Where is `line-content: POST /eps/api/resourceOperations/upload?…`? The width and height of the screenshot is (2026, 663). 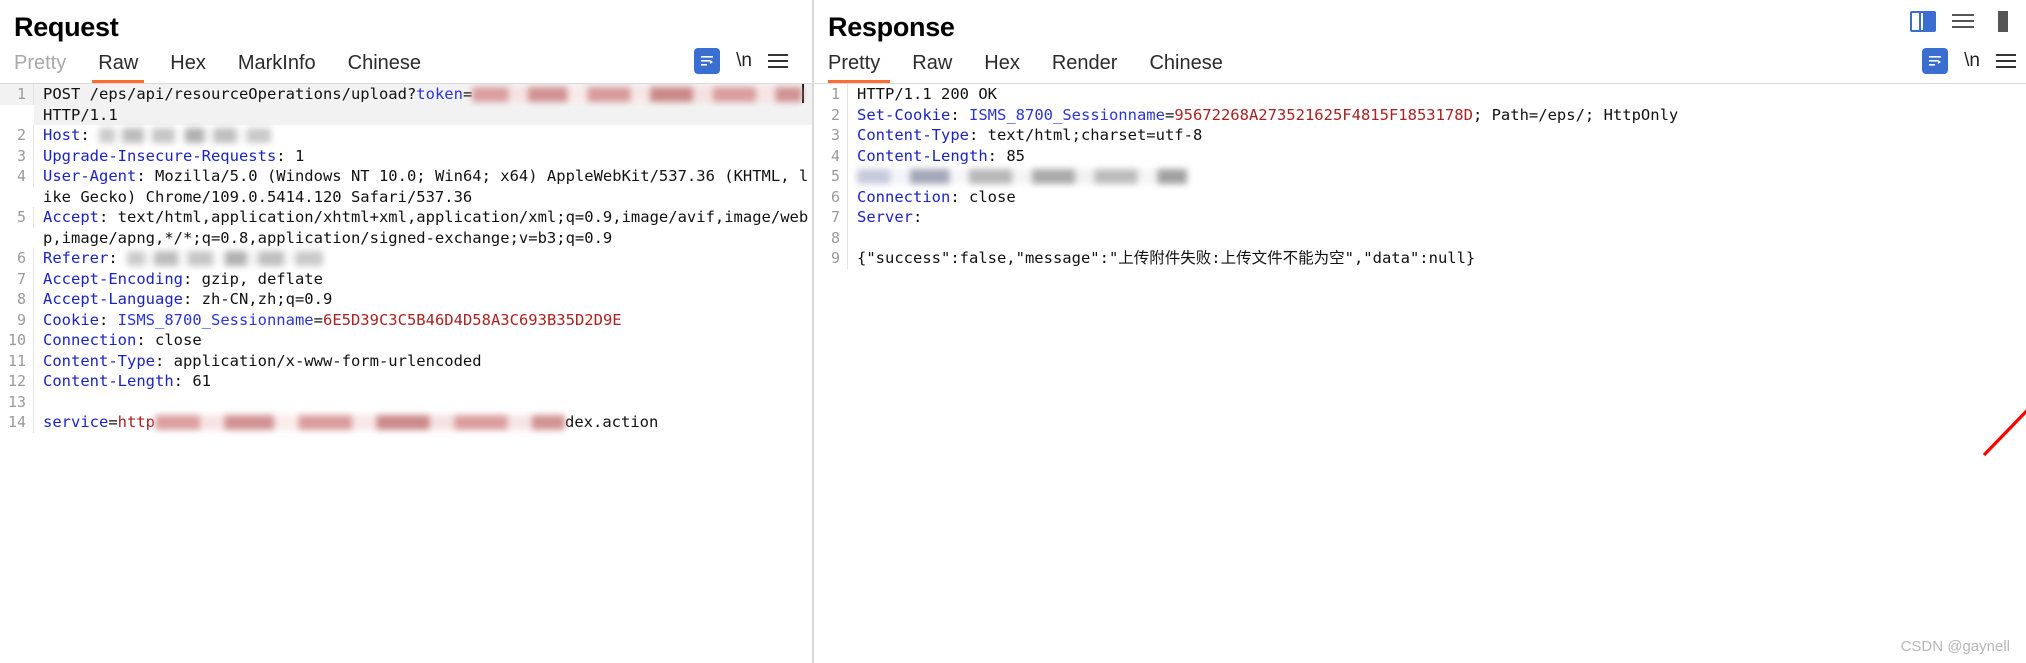
line-content: POST /eps/api/resourceOperations/upload?… is located at coordinates (423, 104).